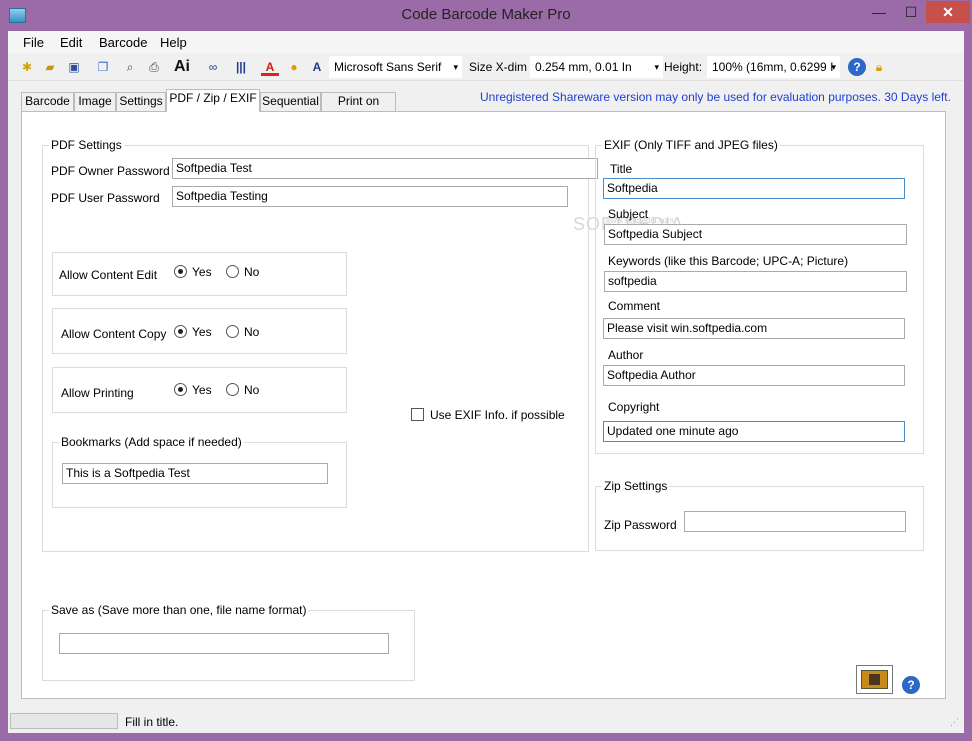 Image resolution: width=972 pixels, height=741 pixels. I want to click on make-movie-button, so click(874, 679).